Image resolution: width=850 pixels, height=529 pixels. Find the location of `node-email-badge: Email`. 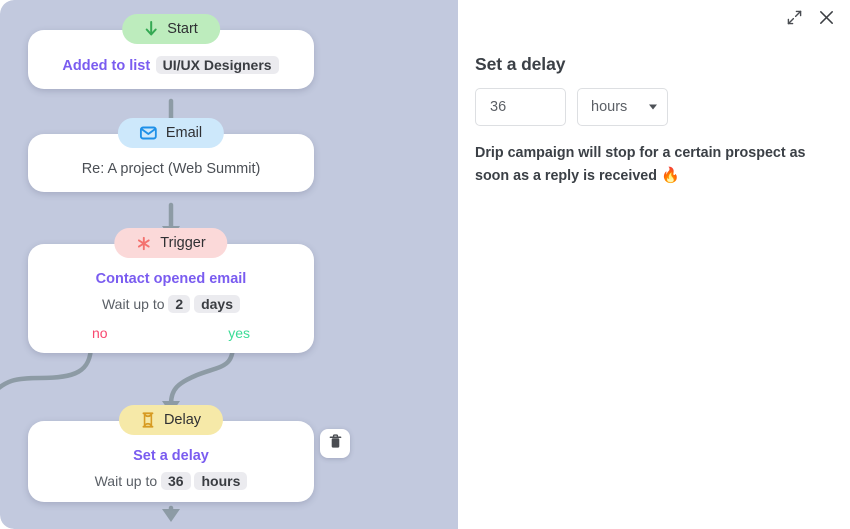

node-email-badge: Email is located at coordinates (171, 133).